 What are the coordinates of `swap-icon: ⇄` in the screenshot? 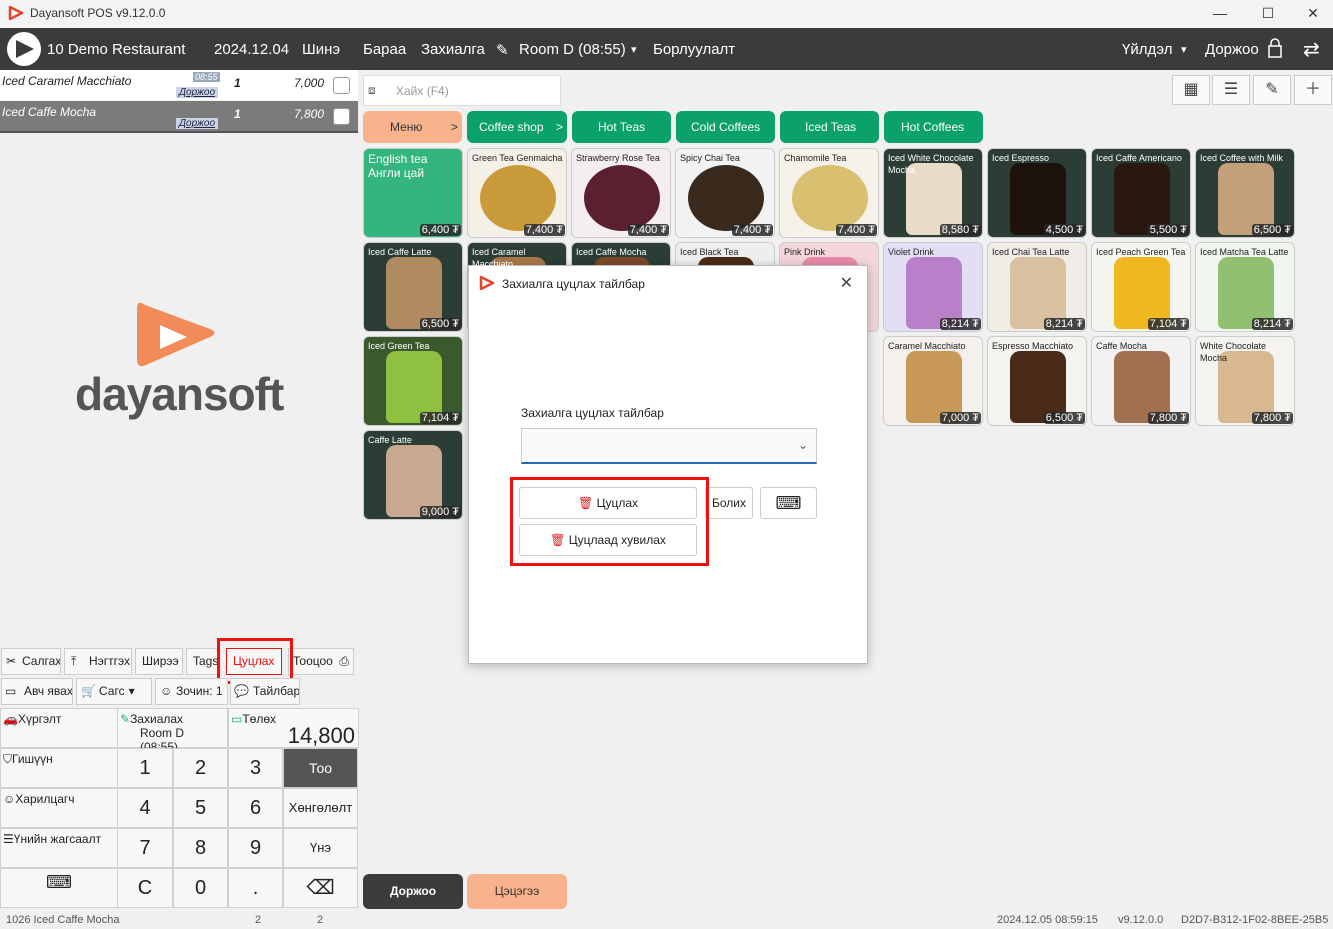 It's located at (1311, 49).